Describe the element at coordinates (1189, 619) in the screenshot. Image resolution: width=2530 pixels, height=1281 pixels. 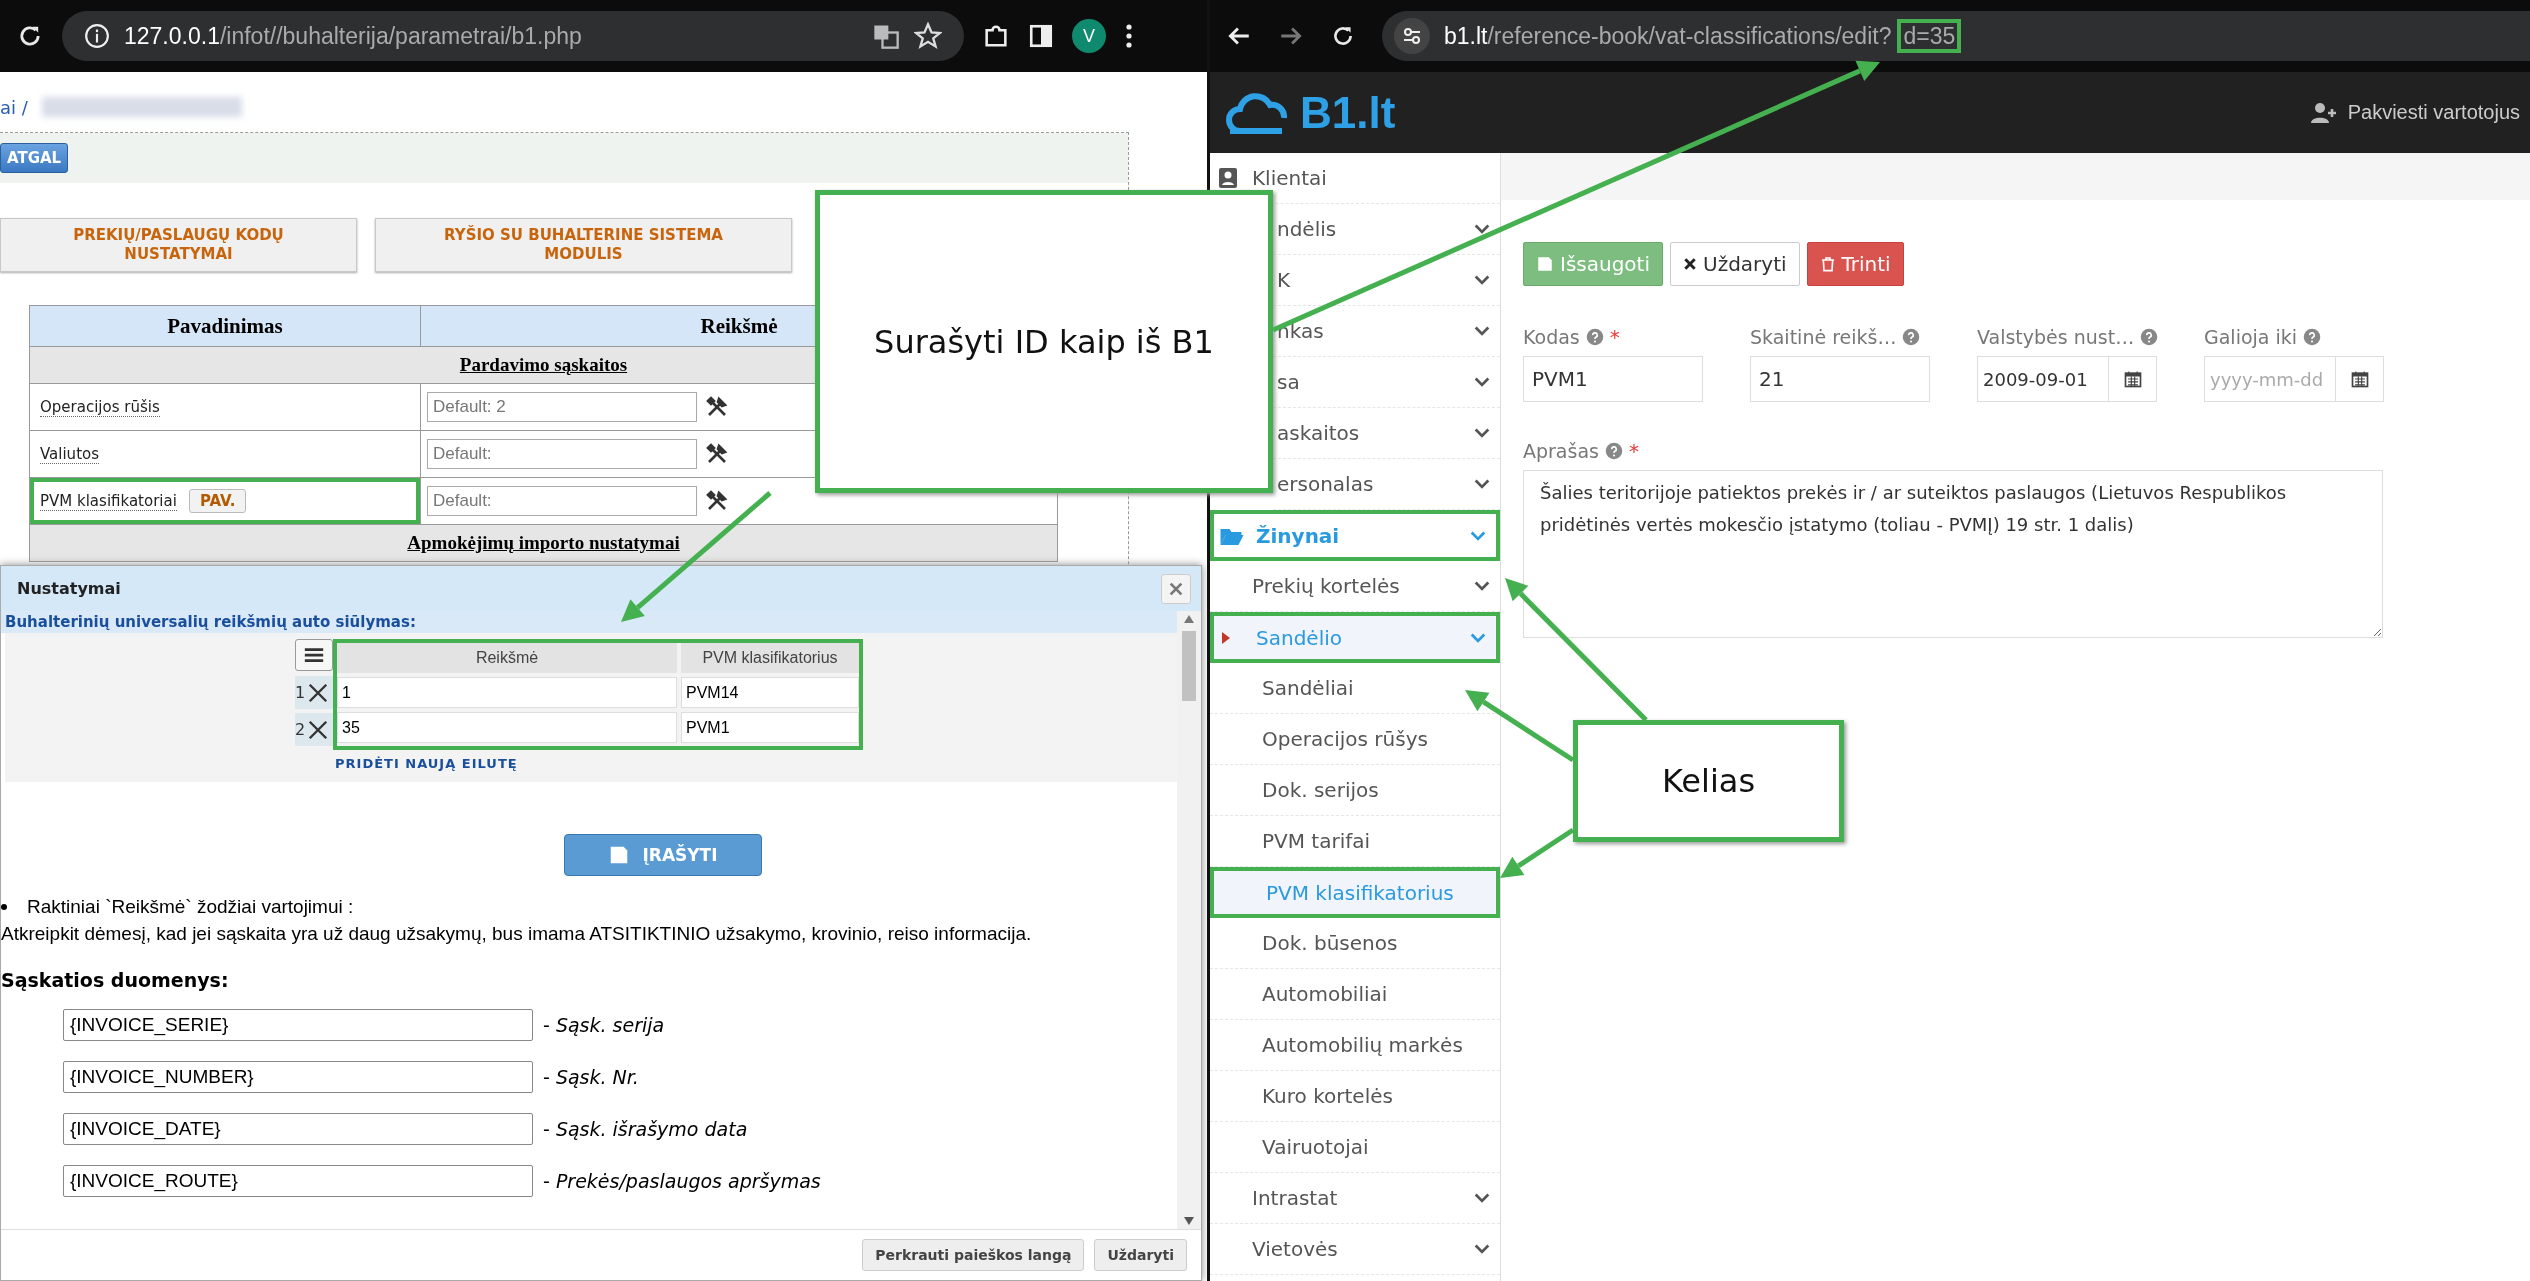
I see `scroll-up-icon` at that location.